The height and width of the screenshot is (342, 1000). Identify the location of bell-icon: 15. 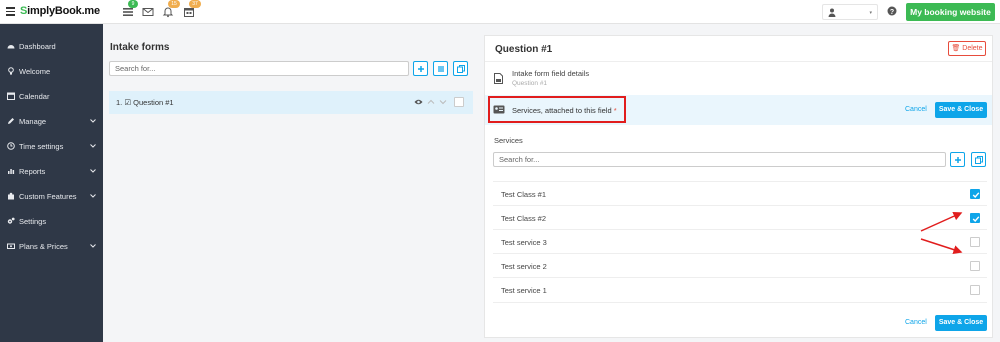
(171, 9).